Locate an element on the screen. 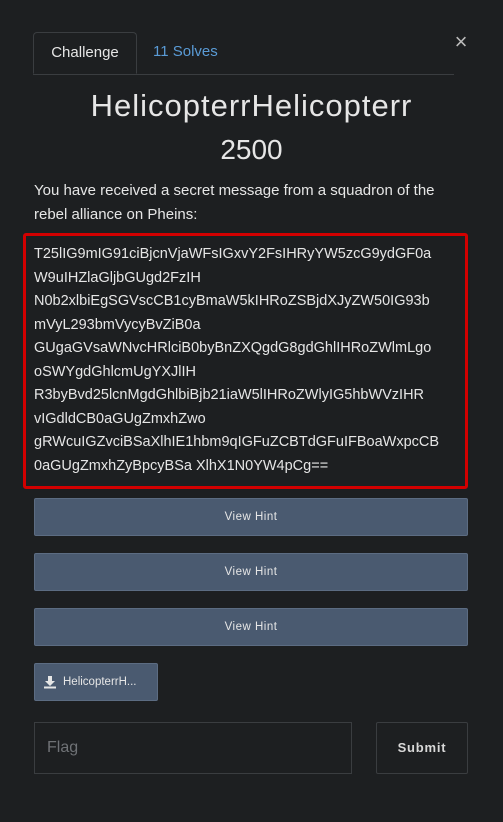  ciphertext-line: oSWYgdGhlcmUgYXJlIH is located at coordinates (115, 371).